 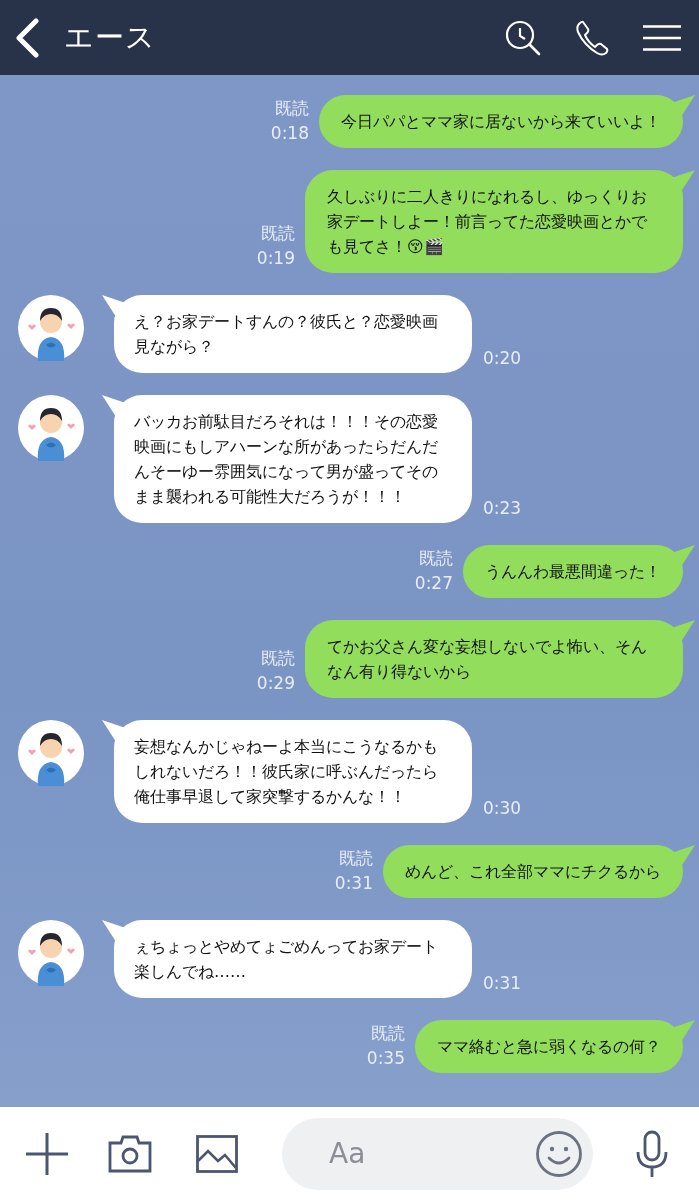 What do you see at coordinates (385, 1058) in the screenshot?
I see `message-time: 0:35` at bounding box center [385, 1058].